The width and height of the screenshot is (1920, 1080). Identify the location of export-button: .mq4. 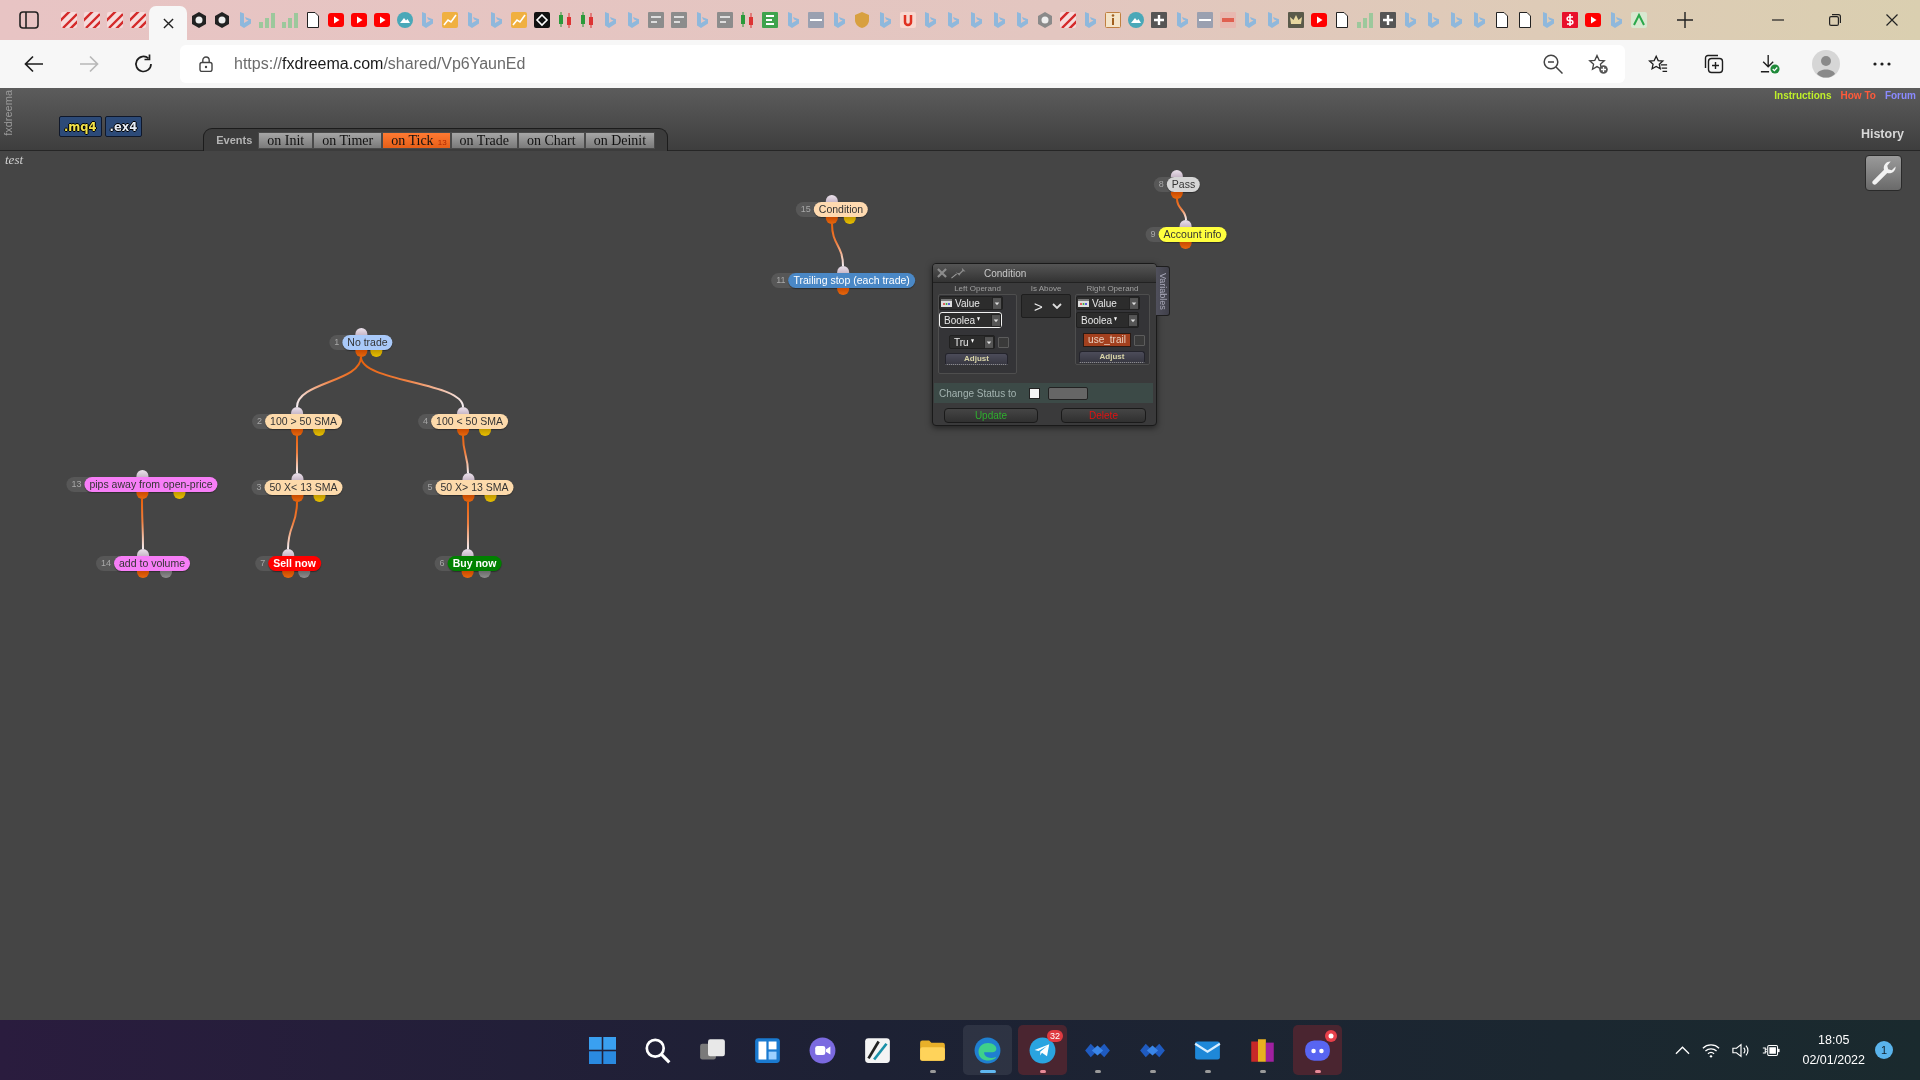
(80, 126).